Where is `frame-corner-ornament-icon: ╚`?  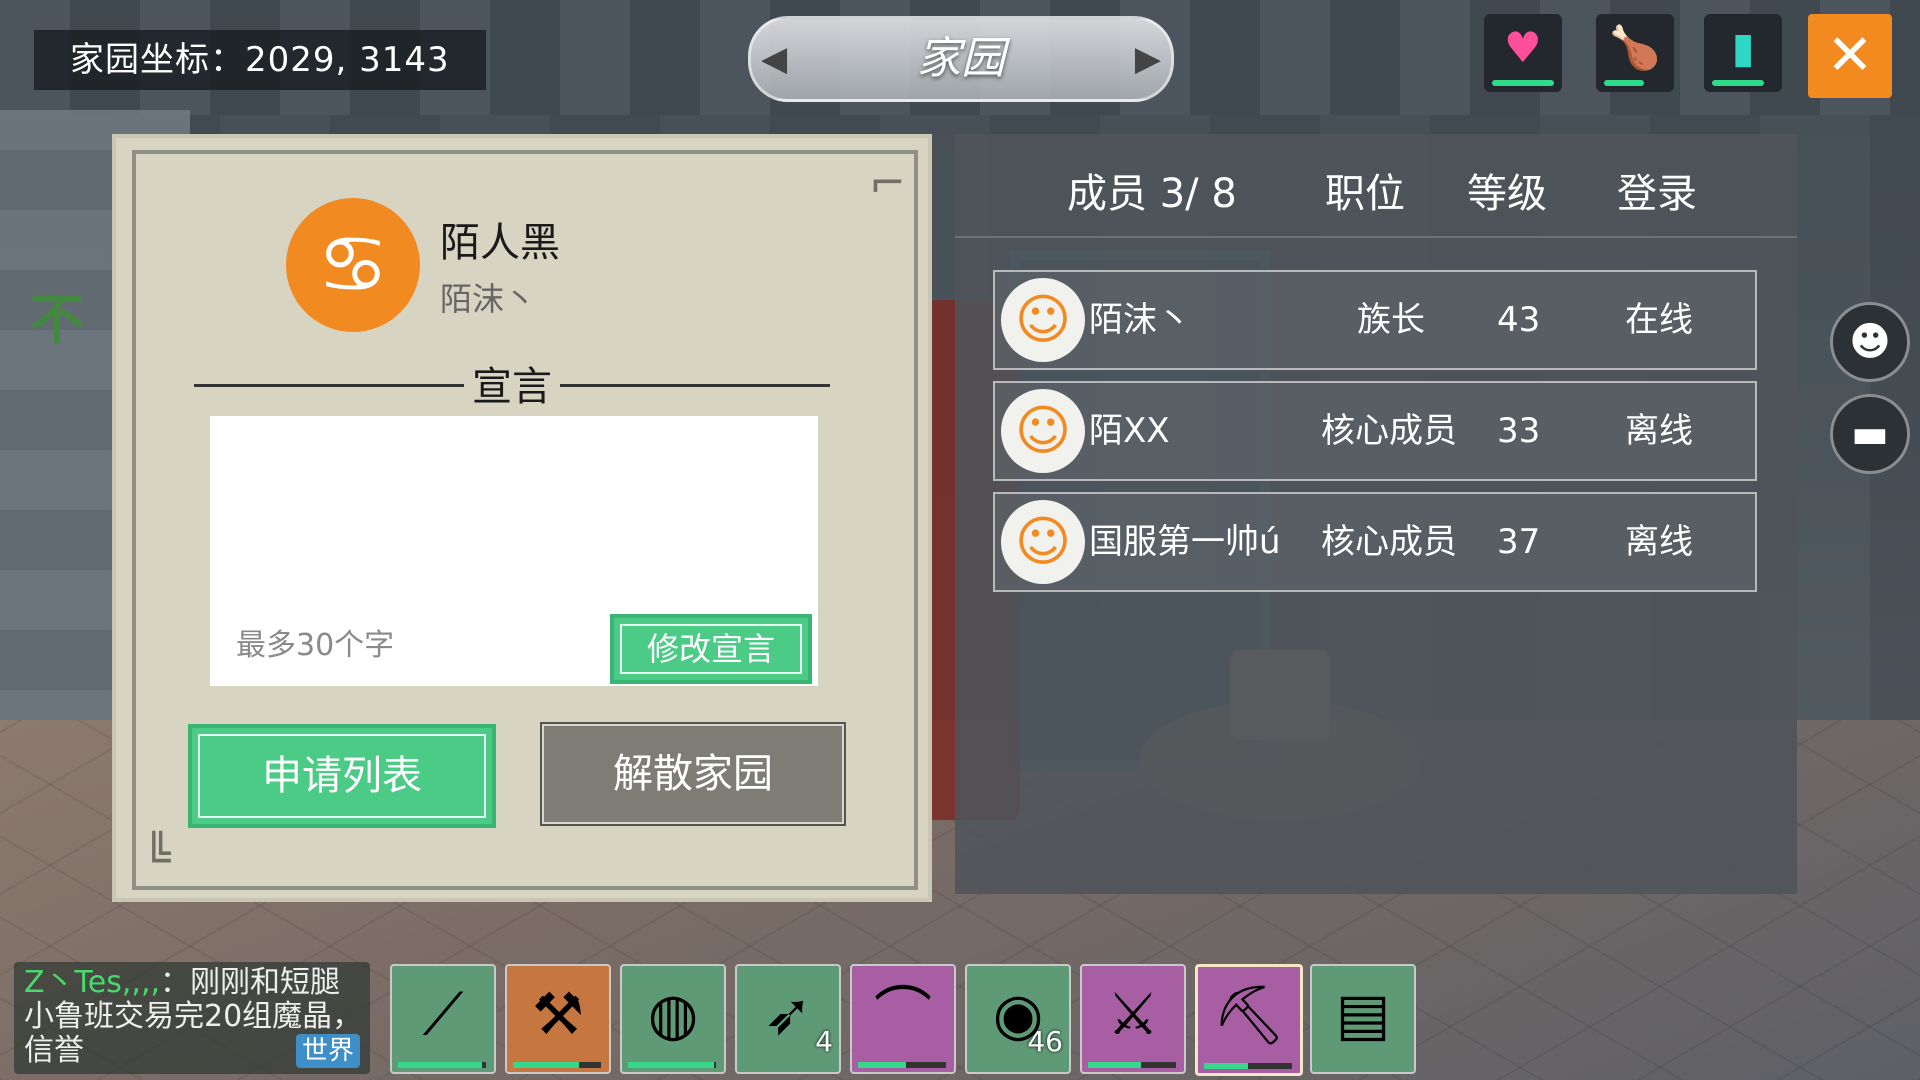
frame-corner-ornament-icon: ╚ is located at coordinates (157, 857).